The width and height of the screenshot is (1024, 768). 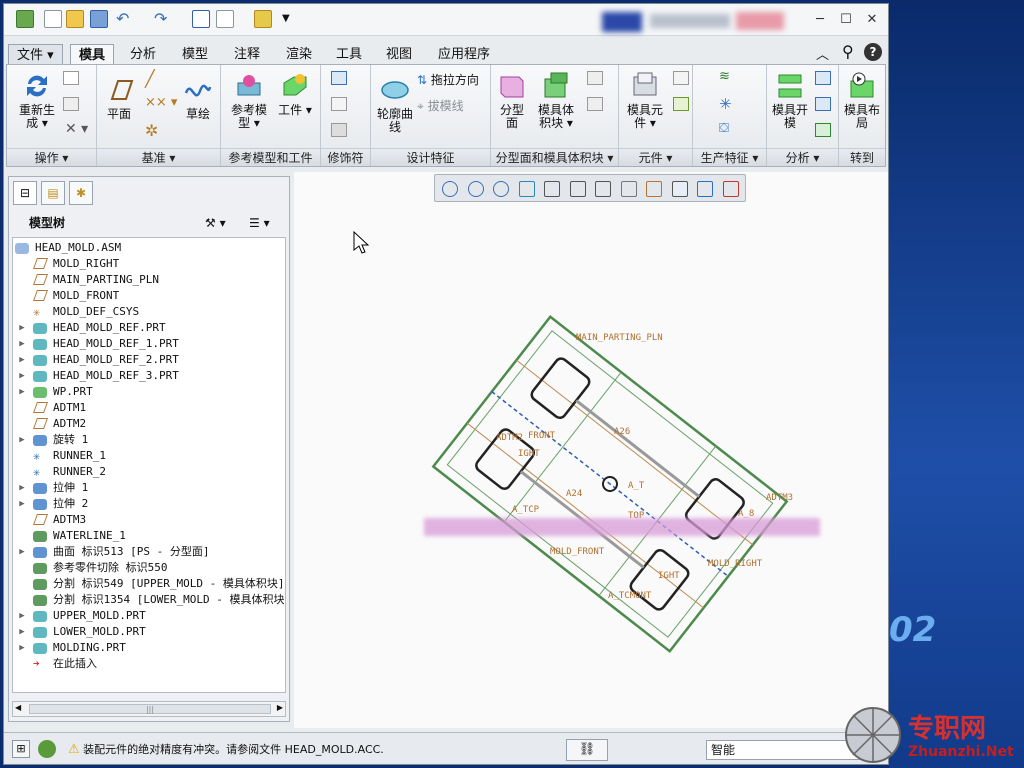 I want to click on redo-icon: ↷, so click(x=163, y=19).